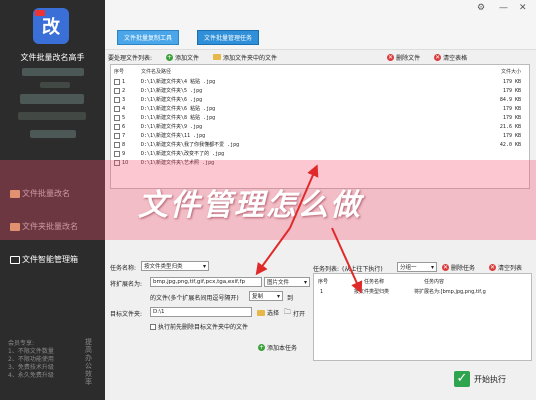 The image size is (536, 400). I want to click on col-path: 文件名及路径, so click(156, 72).